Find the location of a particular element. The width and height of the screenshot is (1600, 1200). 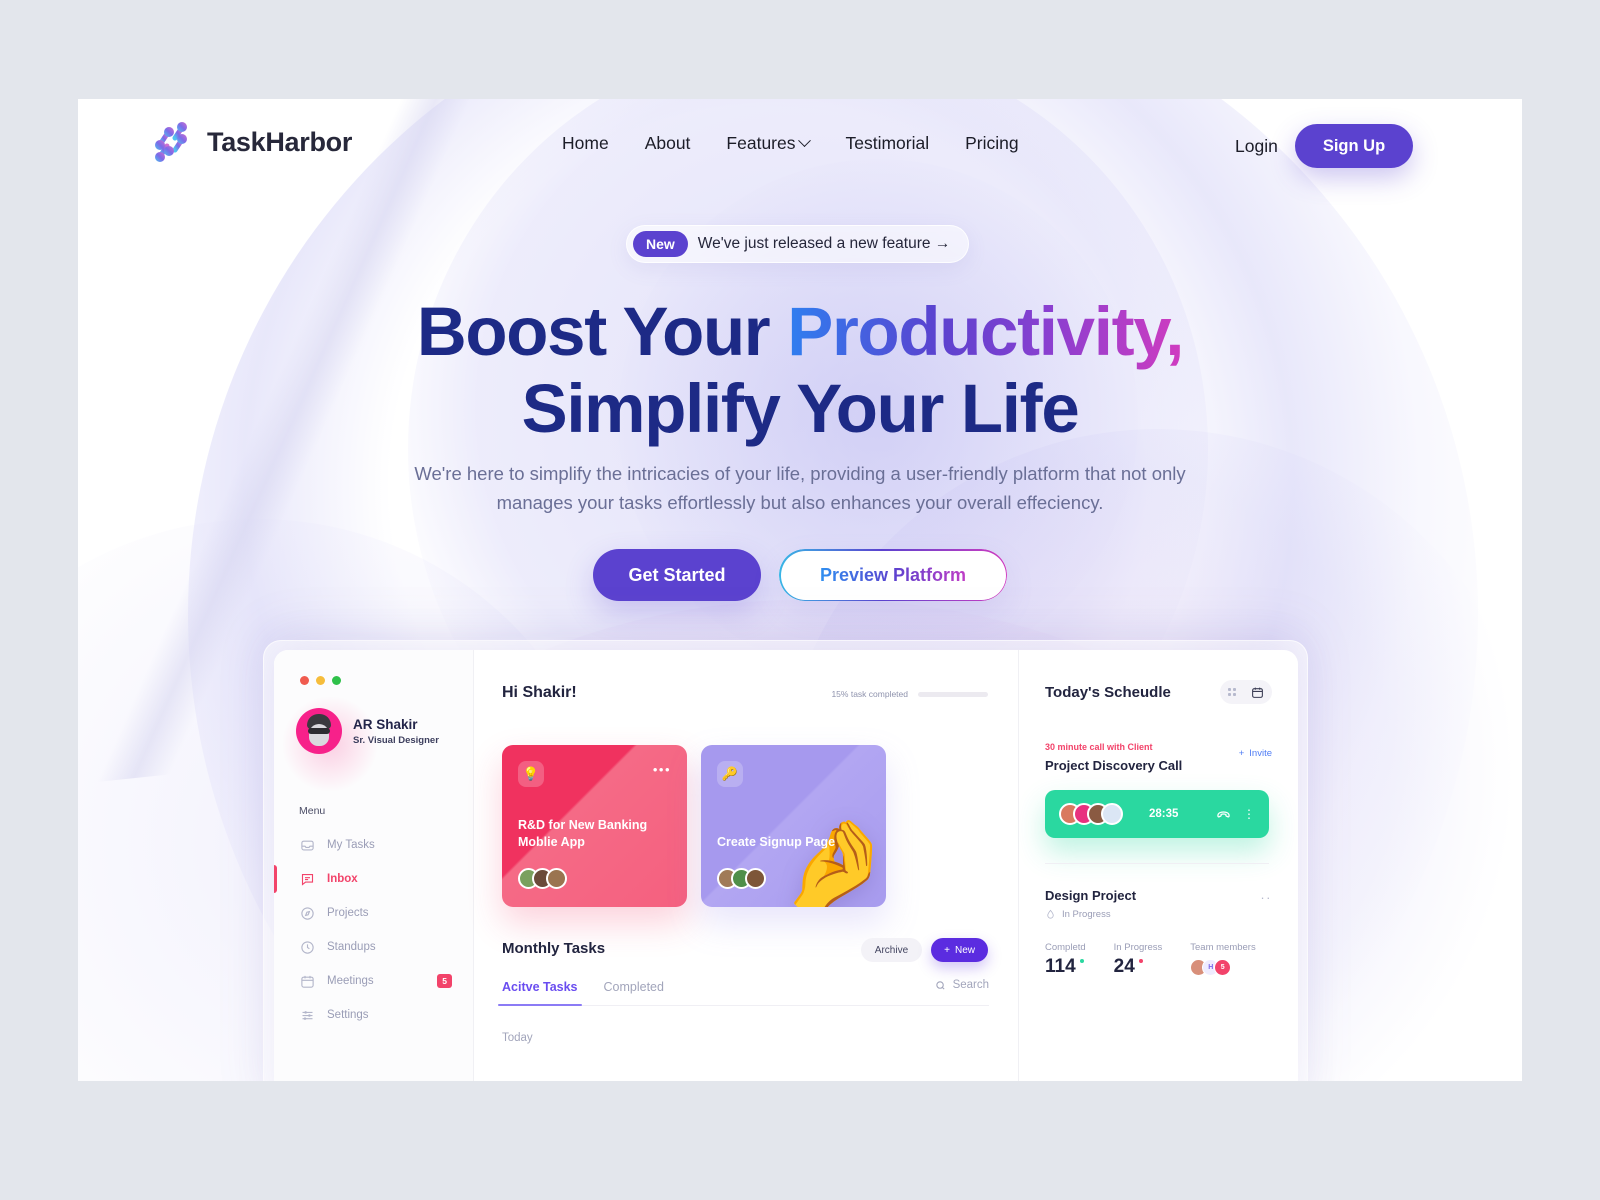

stat-number: 114 is located at coordinates (1060, 966).